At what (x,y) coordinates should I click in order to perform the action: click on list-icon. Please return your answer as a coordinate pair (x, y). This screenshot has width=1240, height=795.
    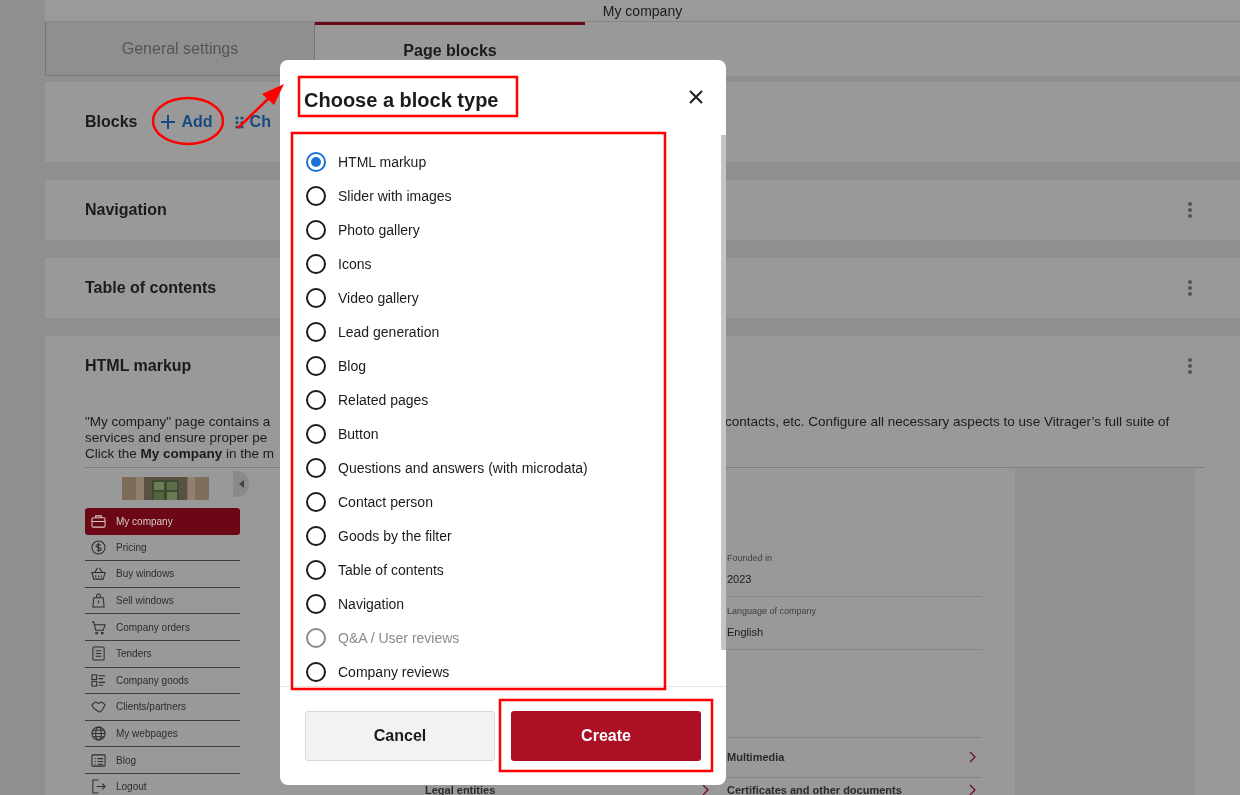
    Looking at the image, I should click on (98, 760).